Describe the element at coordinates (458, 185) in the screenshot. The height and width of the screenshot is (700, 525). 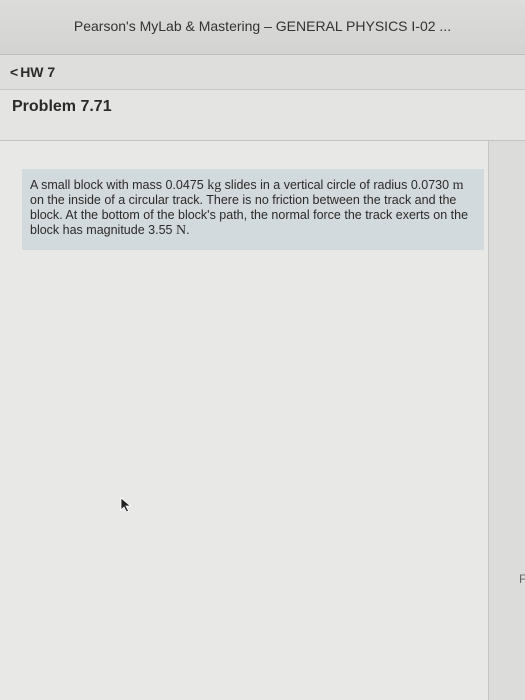
I see `radius-unit: m` at that location.